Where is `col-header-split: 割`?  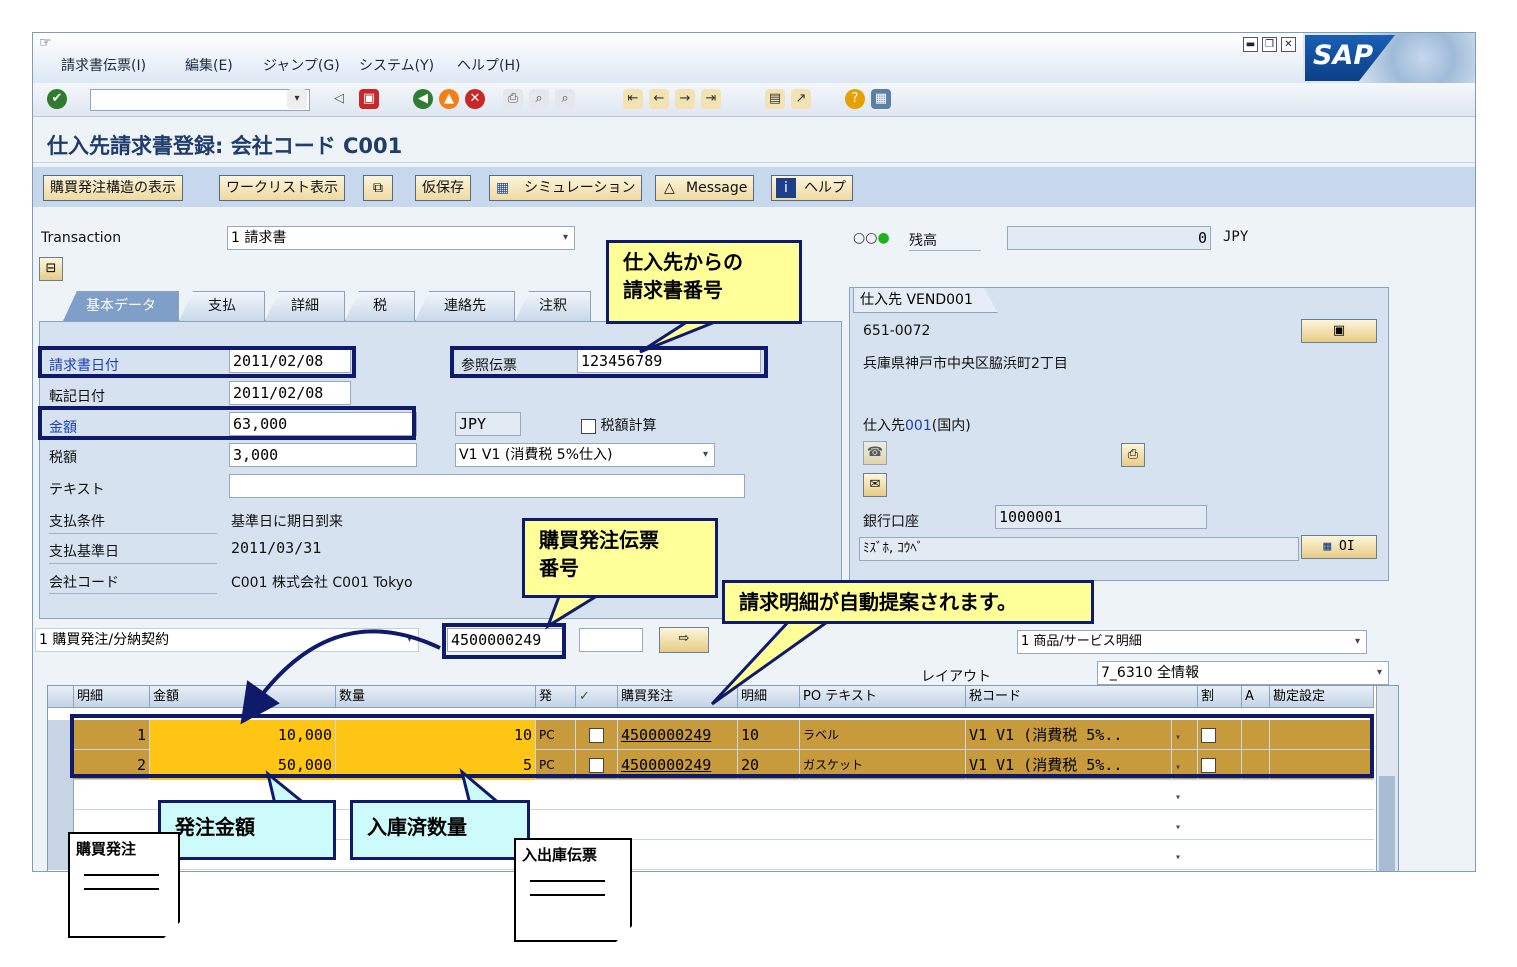
col-header-split: 割 is located at coordinates (1220, 697).